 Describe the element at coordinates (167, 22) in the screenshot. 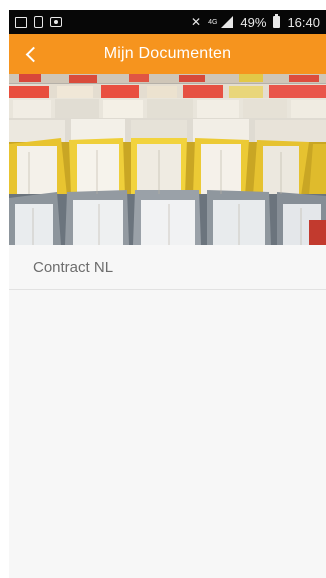

I see `status-bar: ✕ 4G 49% 16:40` at that location.